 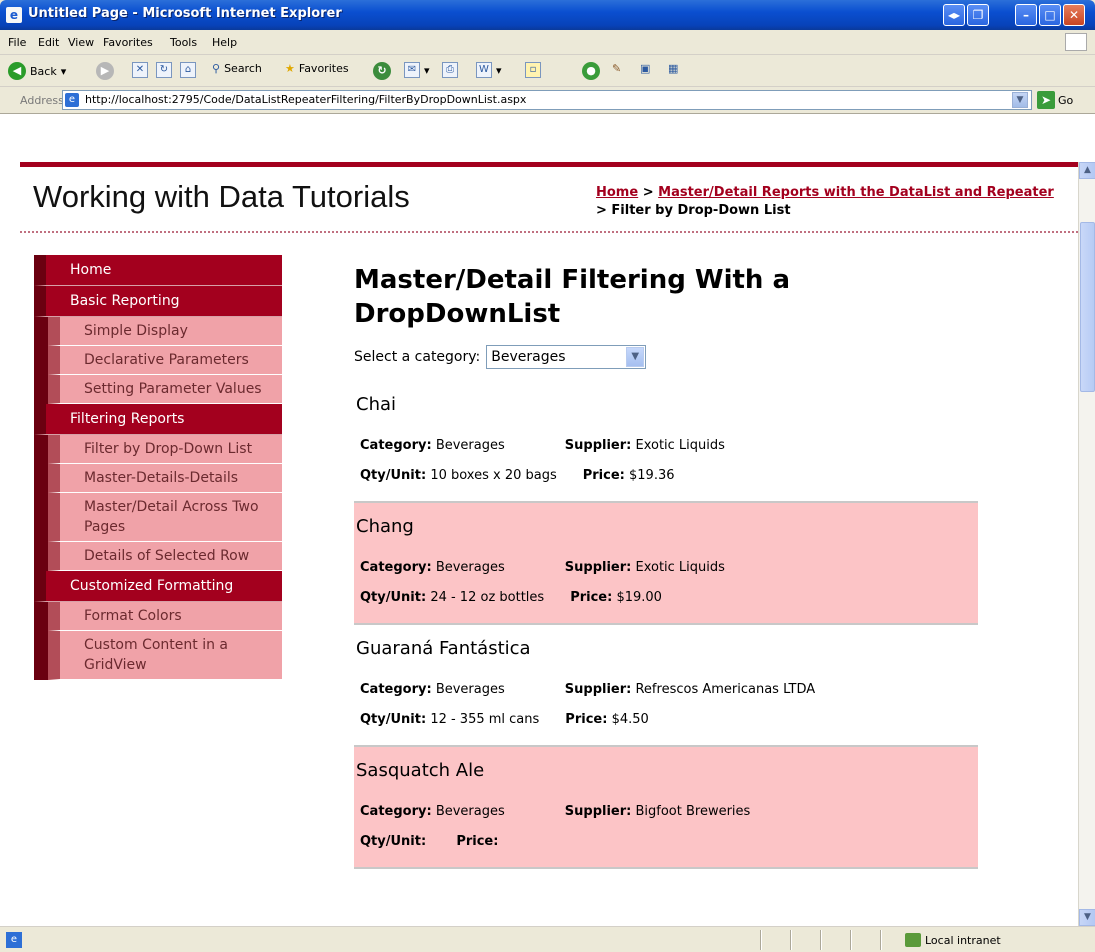 I want to click on sidebar-item-details-of-selected-row: Details of Selected Row, so click(x=158, y=556).